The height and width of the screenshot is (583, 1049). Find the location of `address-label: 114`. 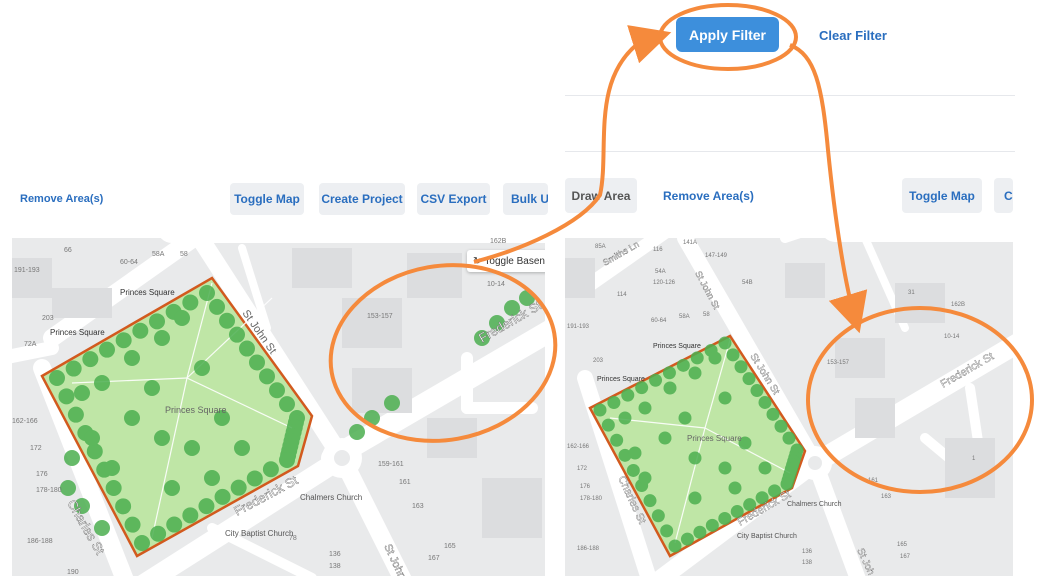

address-label: 114 is located at coordinates (622, 295).